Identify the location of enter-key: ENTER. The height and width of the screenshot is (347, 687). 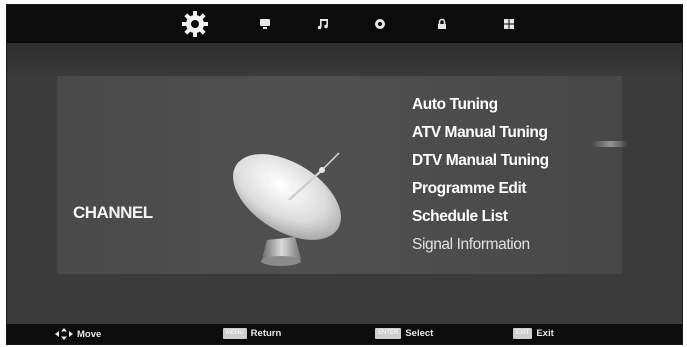
(388, 333).